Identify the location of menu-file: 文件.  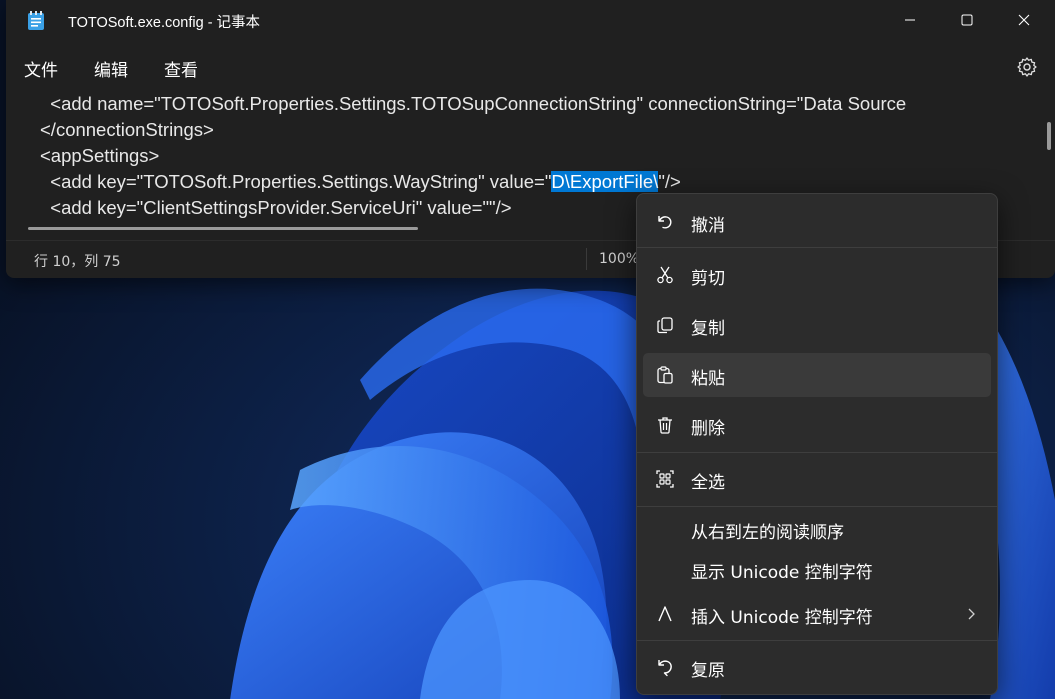
(41, 68).